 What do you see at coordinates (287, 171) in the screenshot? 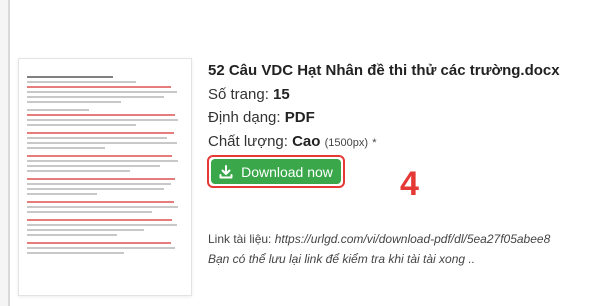
I see `download-button-label: Download now` at bounding box center [287, 171].